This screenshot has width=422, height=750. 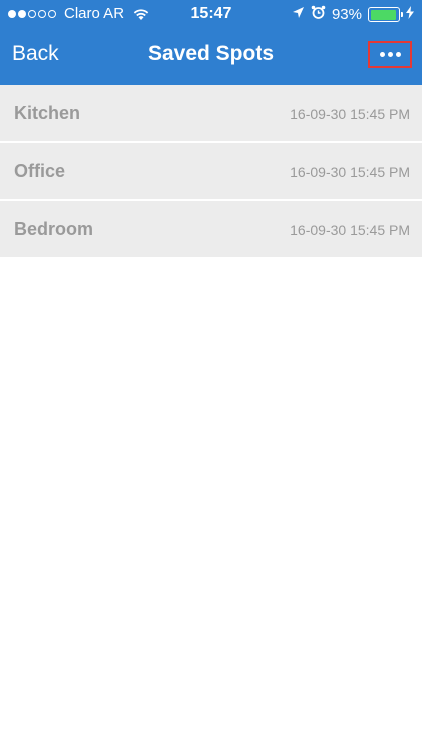 What do you see at coordinates (318, 14) in the screenshot?
I see `alarm-clock-icon` at bounding box center [318, 14].